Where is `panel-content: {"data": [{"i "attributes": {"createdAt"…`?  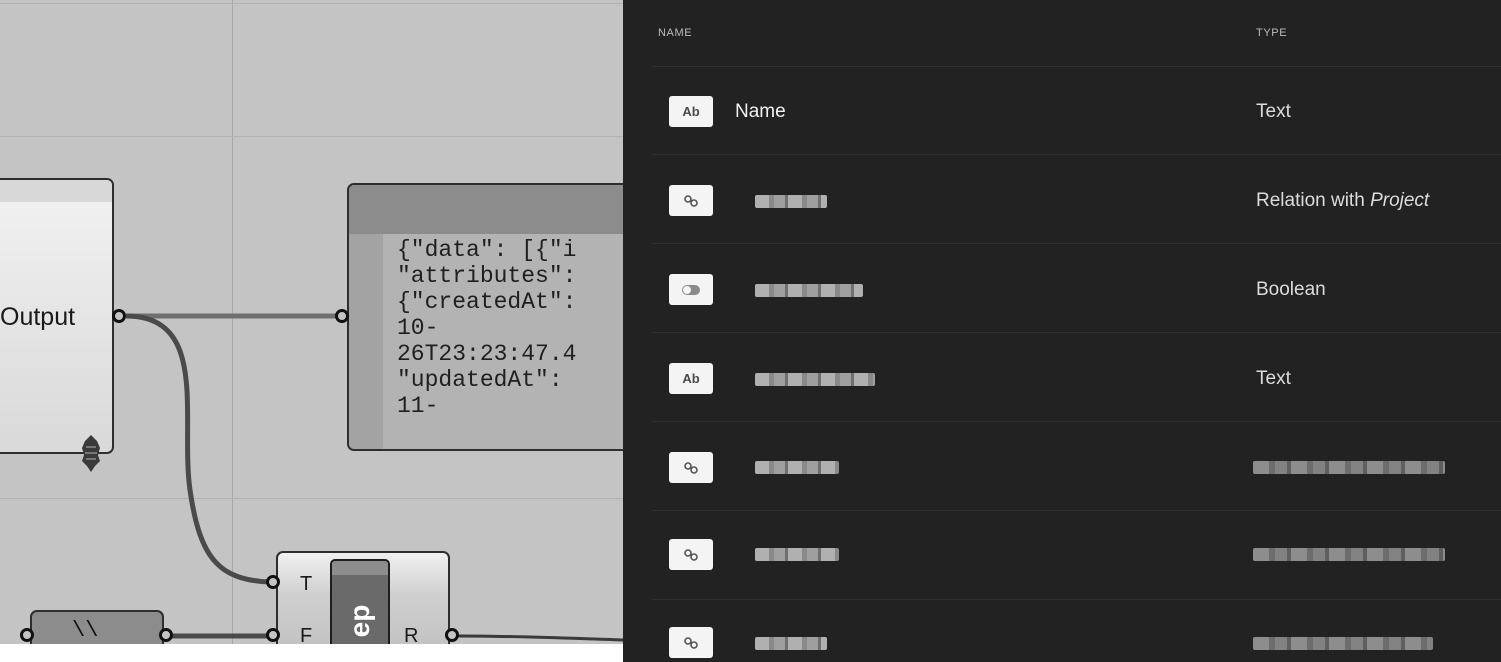
panel-content: {"data": [{"i "attributes": {"createdAt"… is located at coordinates (487, 328).